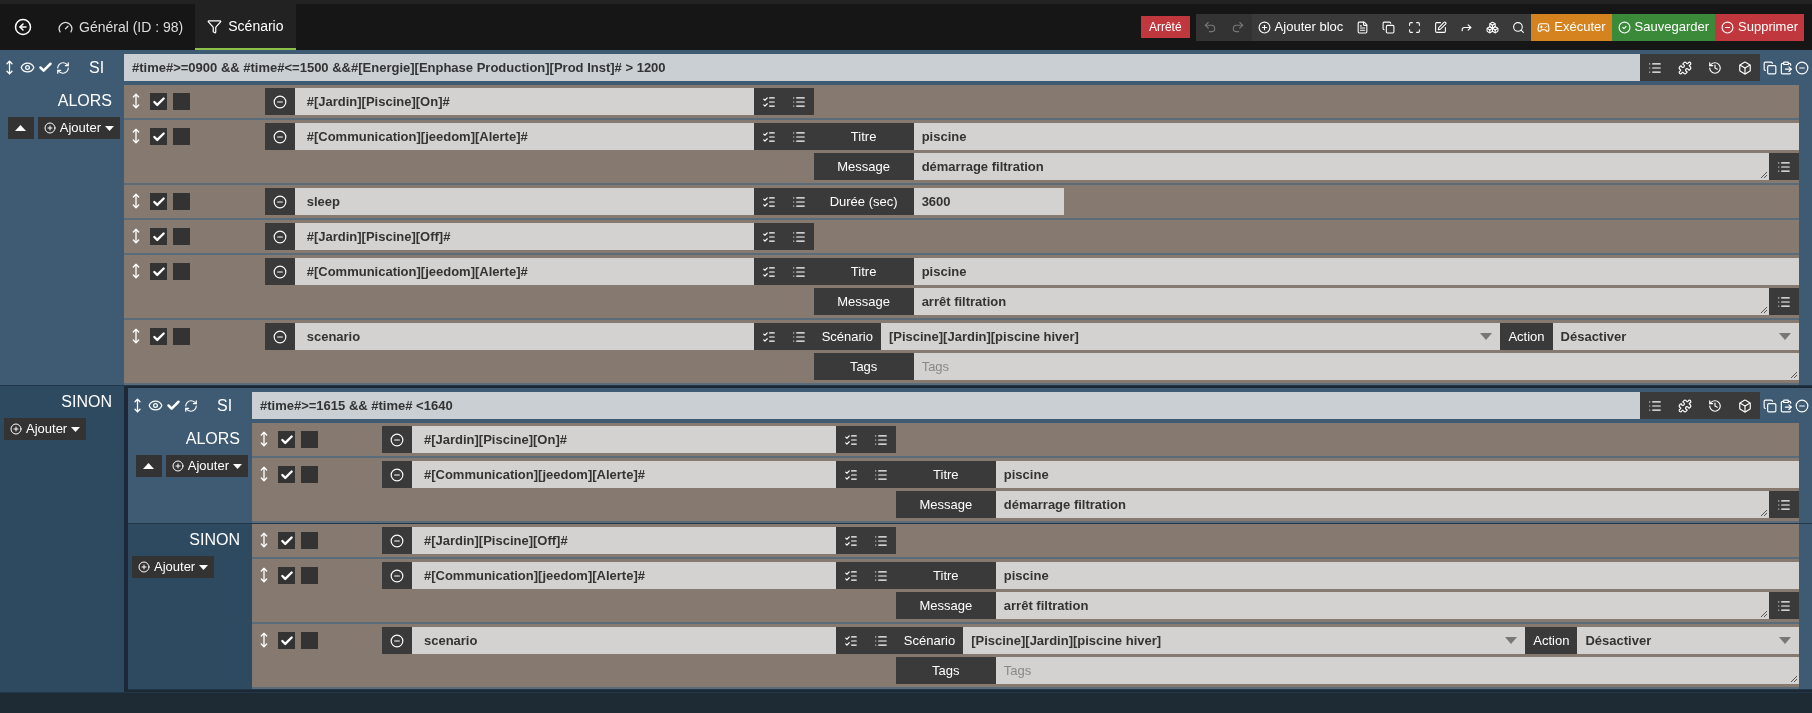 This screenshot has width=1812, height=713. What do you see at coordinates (1759, 27) in the screenshot?
I see `delete-button: Supprimer` at bounding box center [1759, 27].